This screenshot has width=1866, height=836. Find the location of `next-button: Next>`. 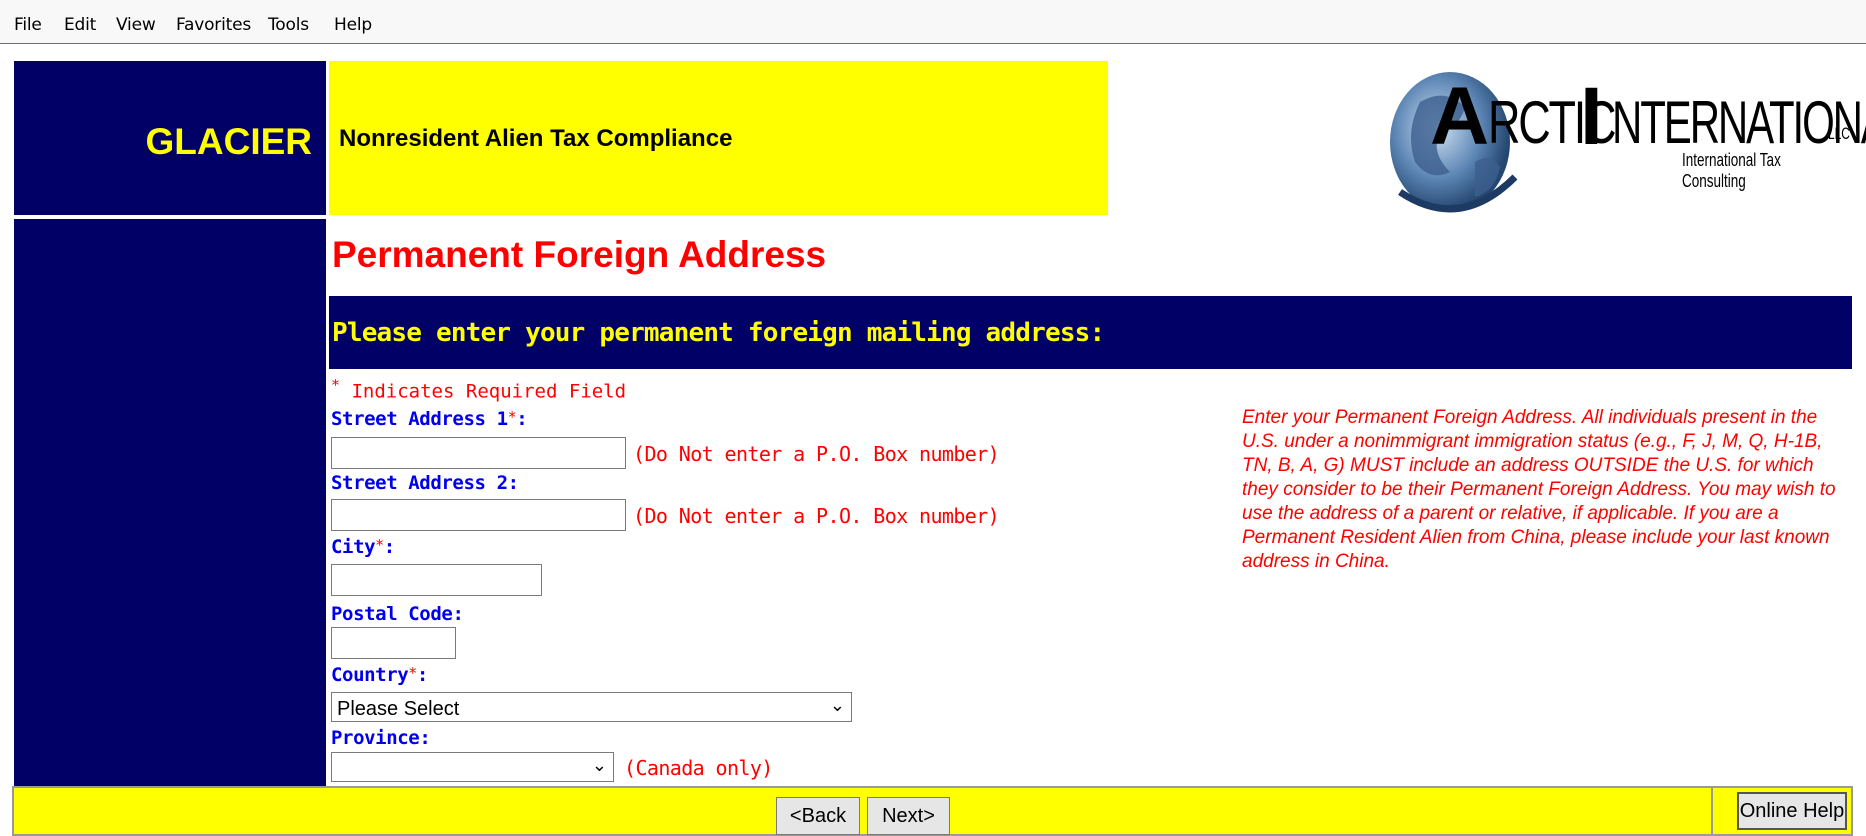

next-button: Next> is located at coordinates (908, 816).